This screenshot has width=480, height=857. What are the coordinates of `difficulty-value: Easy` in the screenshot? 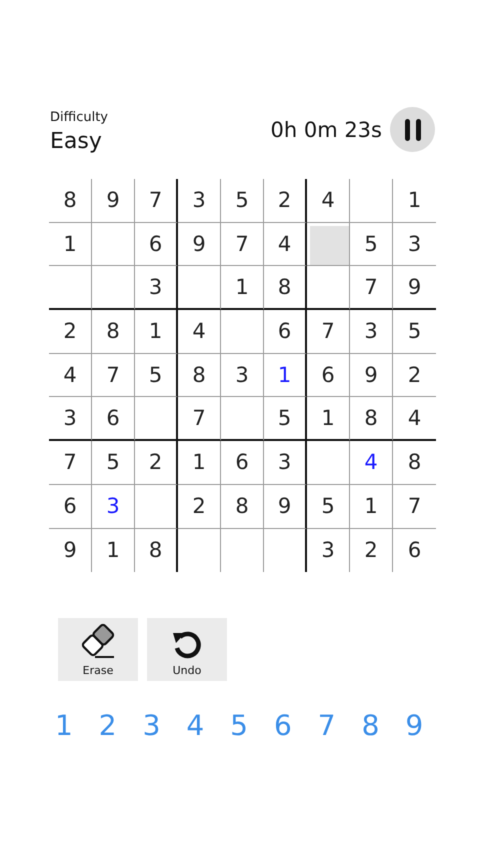 It's located at (76, 141).